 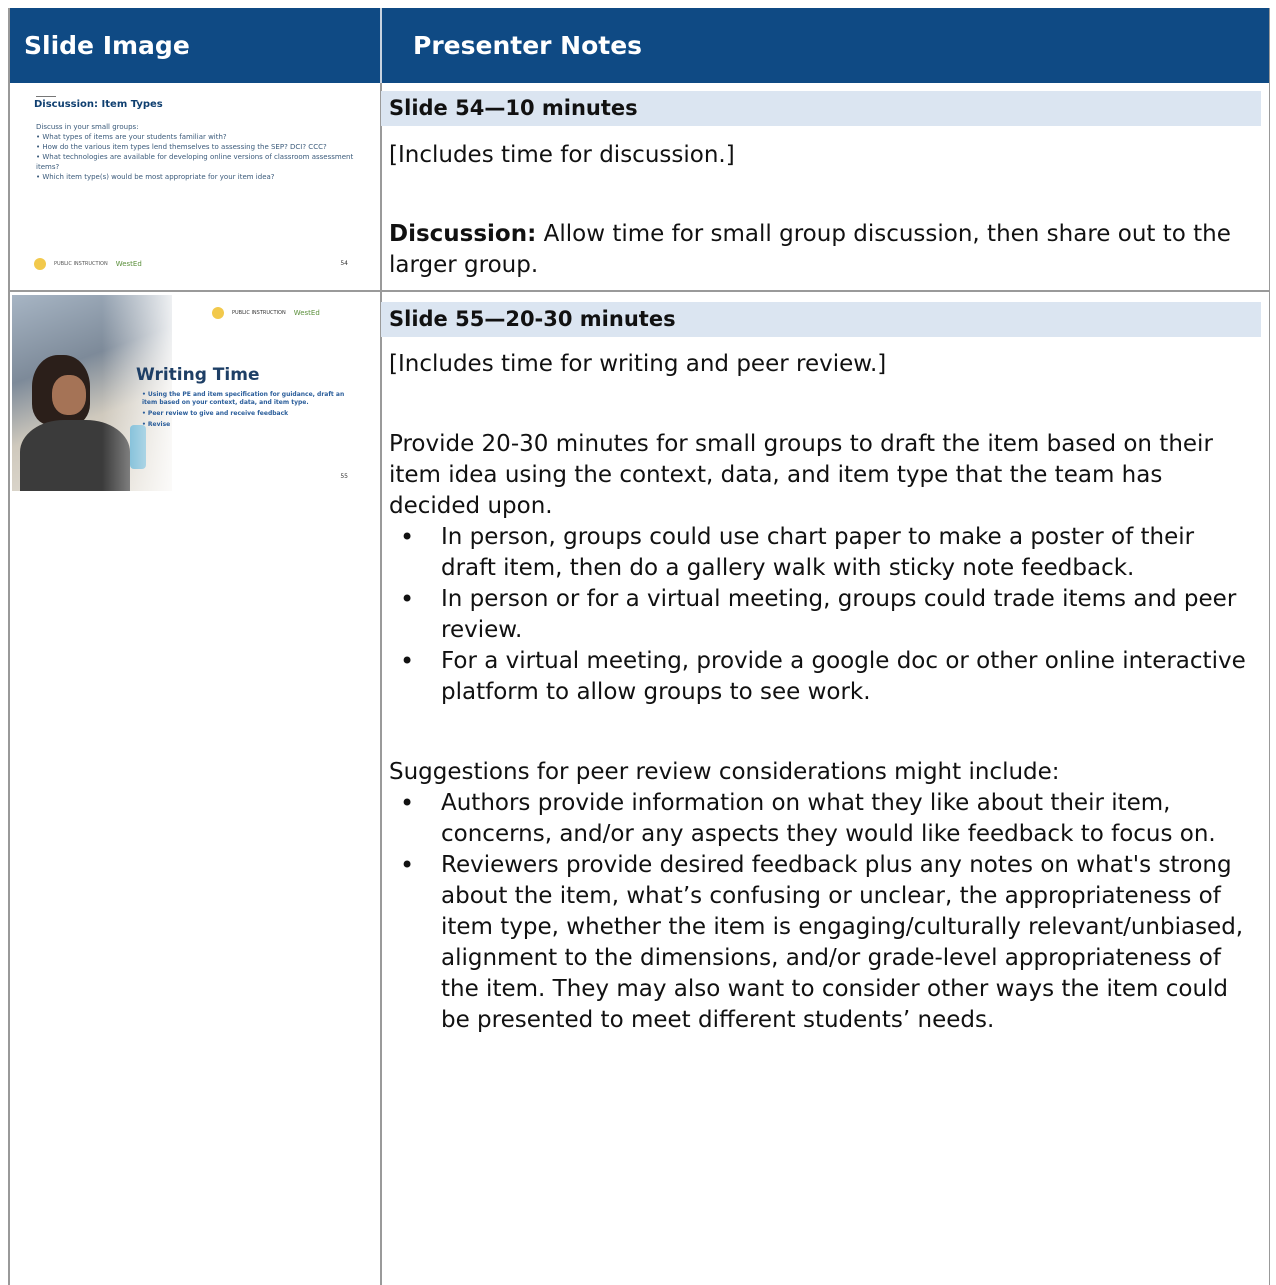 What do you see at coordinates (98, 104) in the screenshot?
I see `thumbnail-title: Discussion: Item Types` at bounding box center [98, 104].